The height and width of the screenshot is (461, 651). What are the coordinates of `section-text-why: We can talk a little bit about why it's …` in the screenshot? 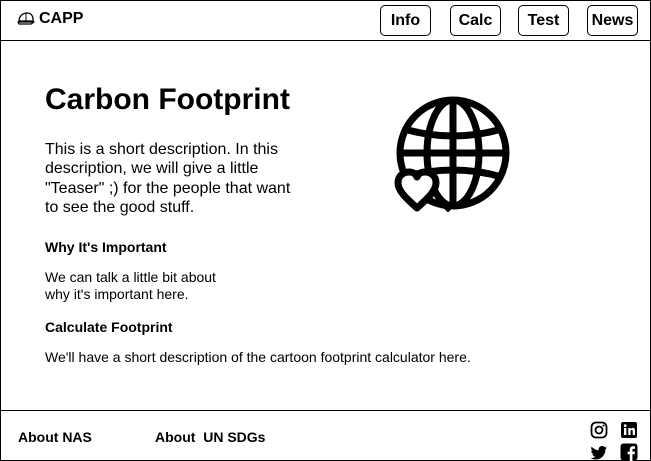 It's located at (130, 285).